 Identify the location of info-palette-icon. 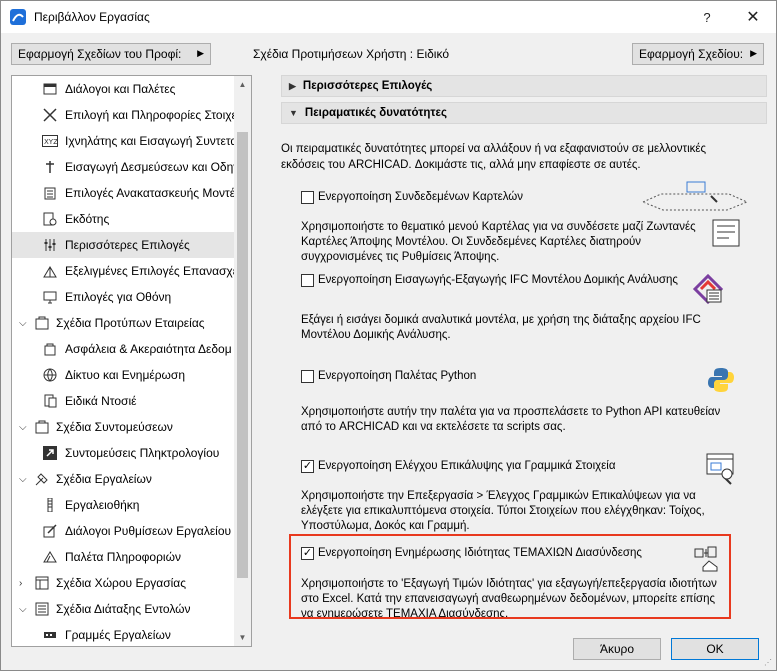
(50, 557).